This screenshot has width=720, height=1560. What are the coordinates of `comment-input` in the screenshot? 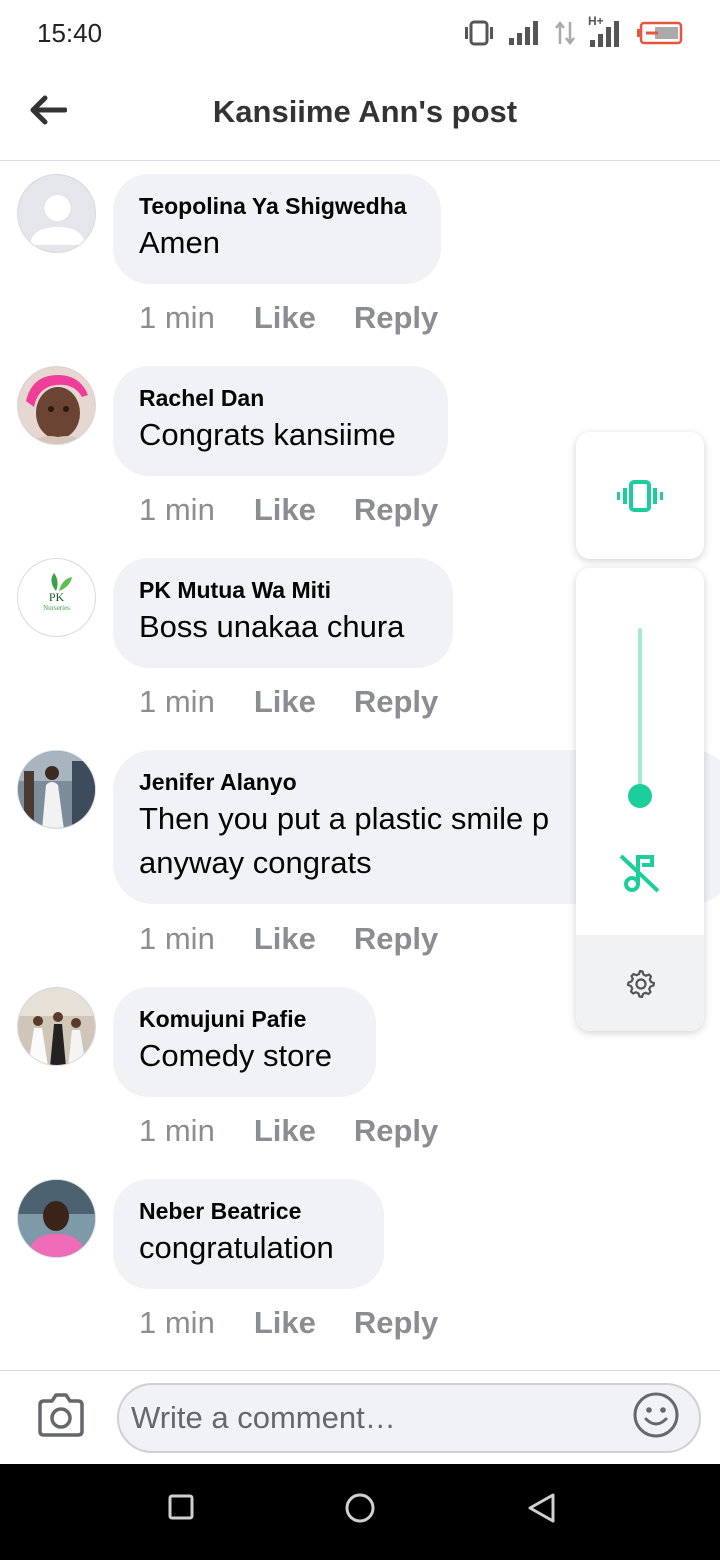 It's located at (409, 1418).